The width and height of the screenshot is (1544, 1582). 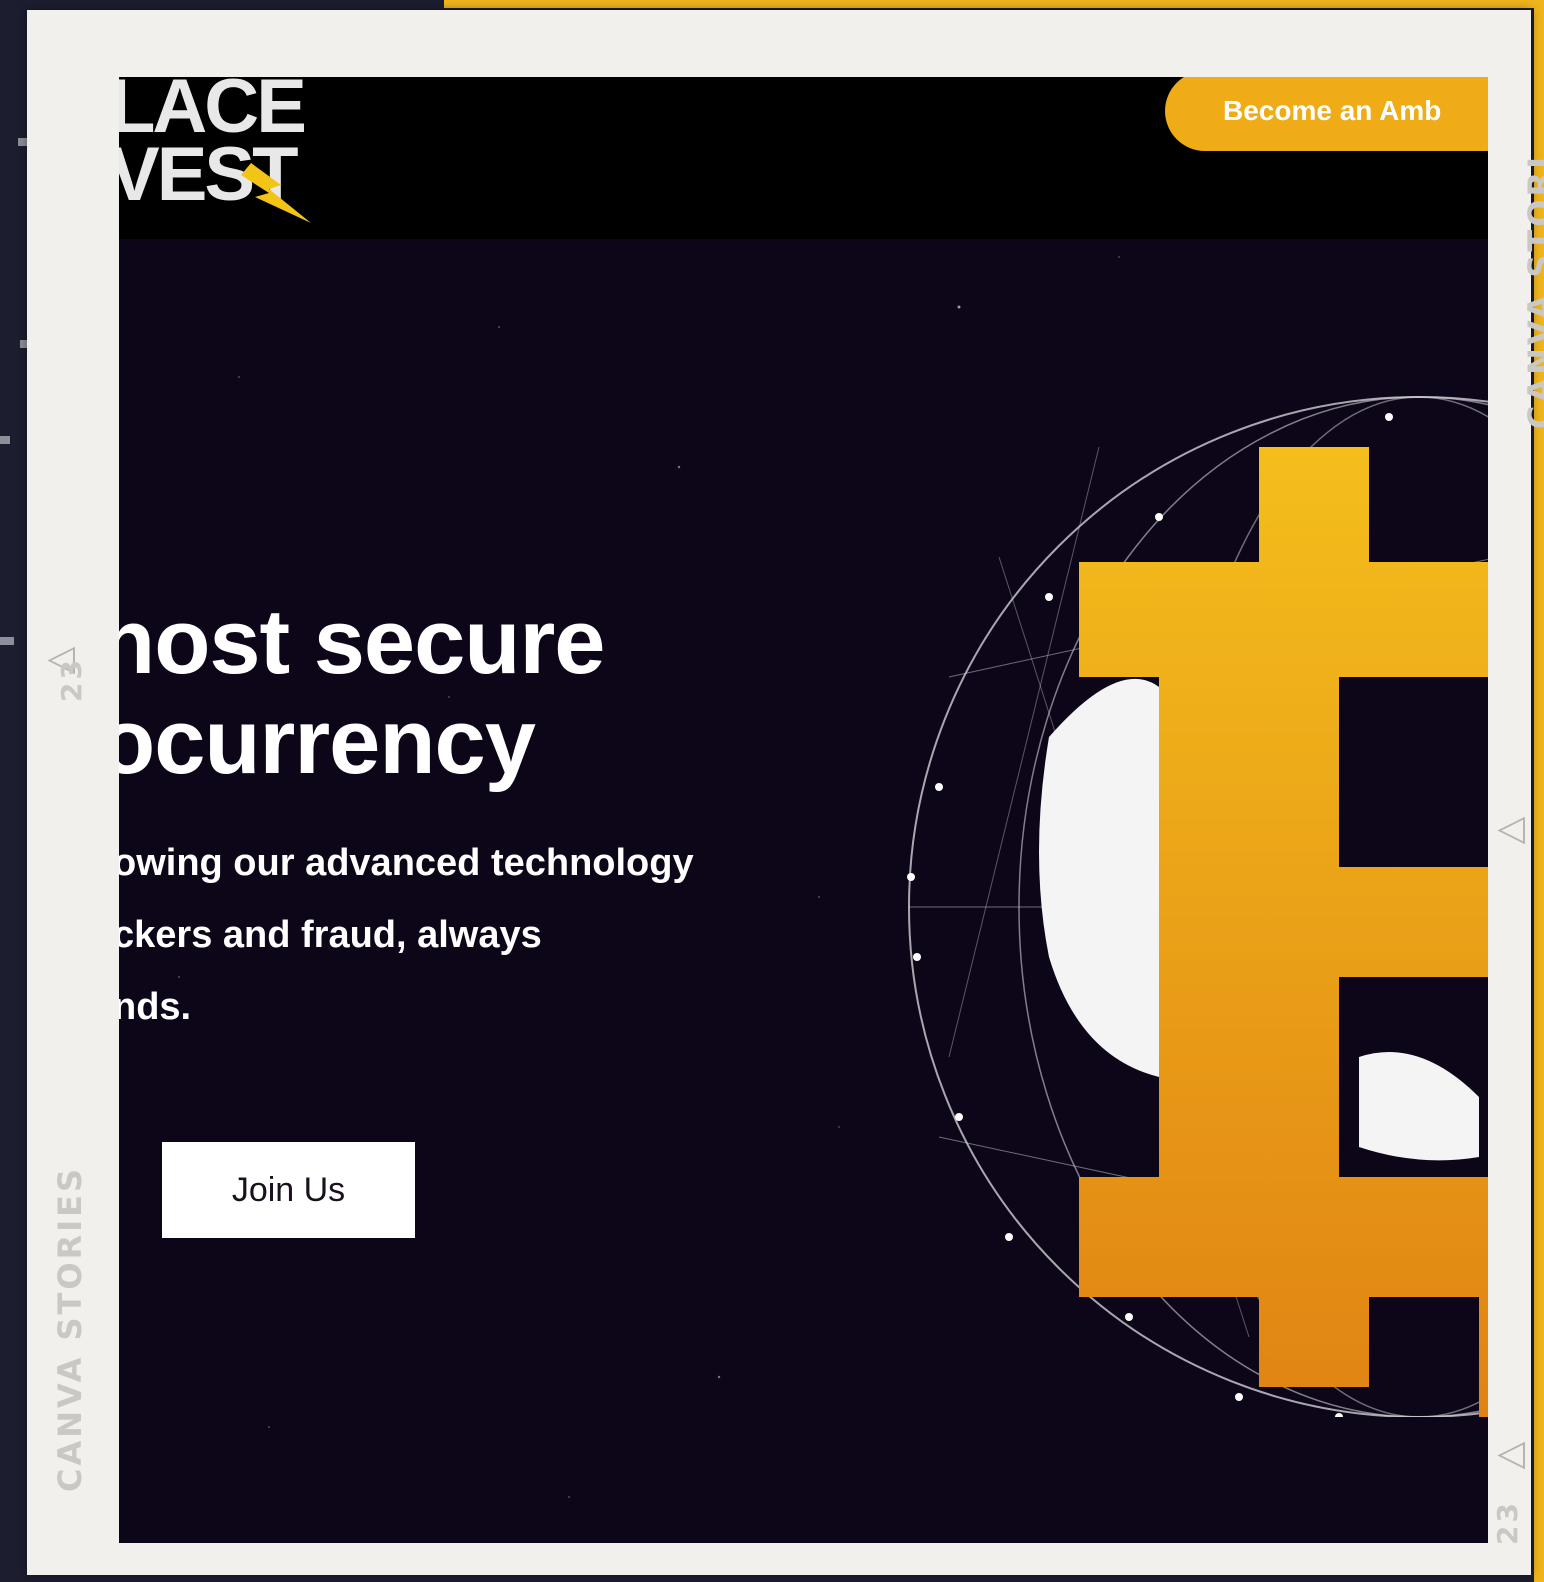 I want to click on hero-title: nost secure ocurrency, so click(x=362, y=692).